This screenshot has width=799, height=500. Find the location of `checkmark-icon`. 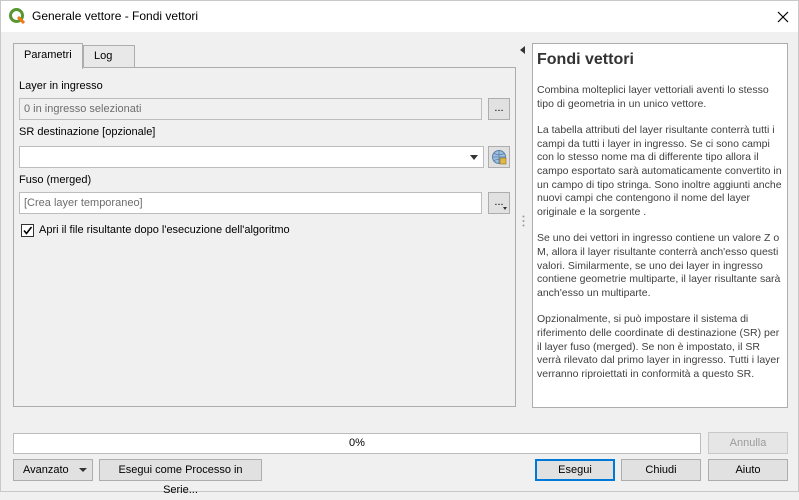

checkmark-icon is located at coordinates (28, 230).